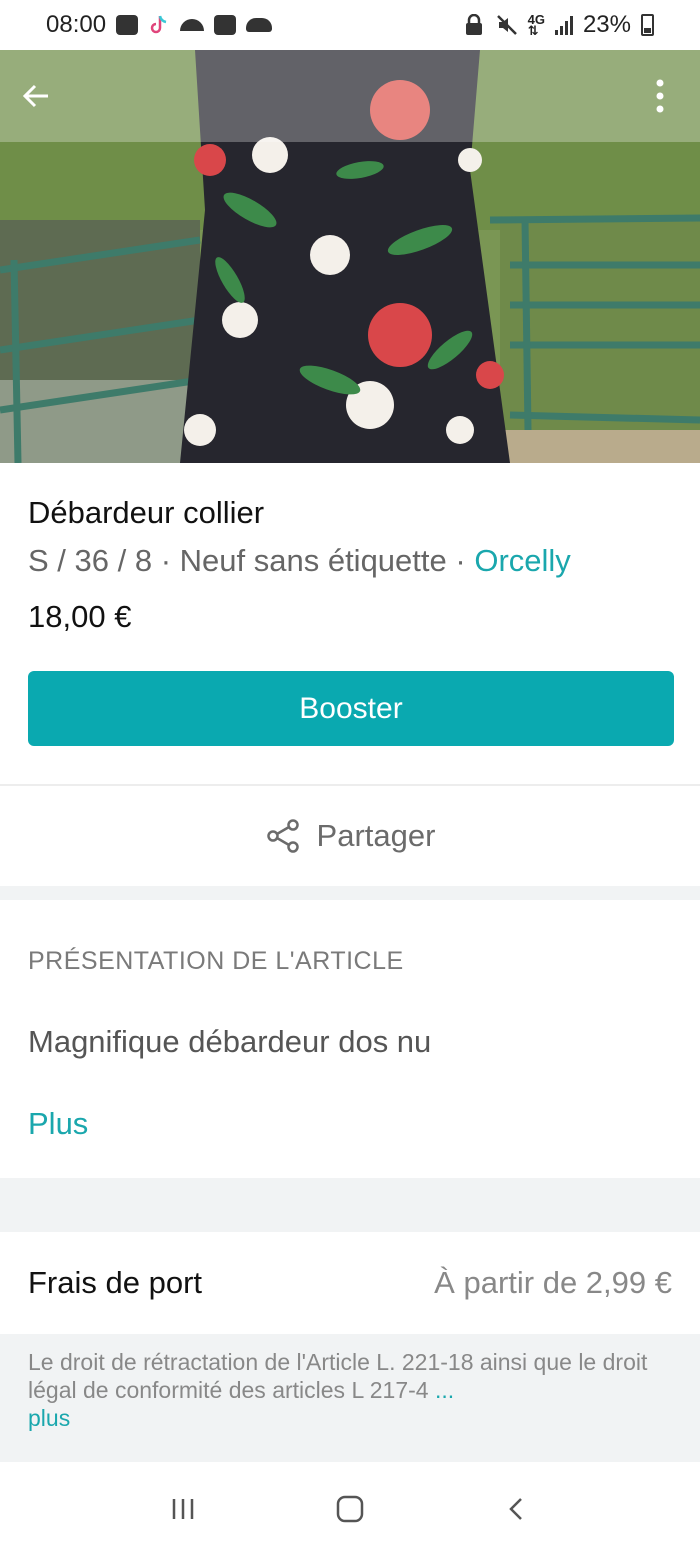 The height and width of the screenshot is (1556, 700). What do you see at coordinates (115, 1282) in the screenshot?
I see `shipping-label: Frais de port` at bounding box center [115, 1282].